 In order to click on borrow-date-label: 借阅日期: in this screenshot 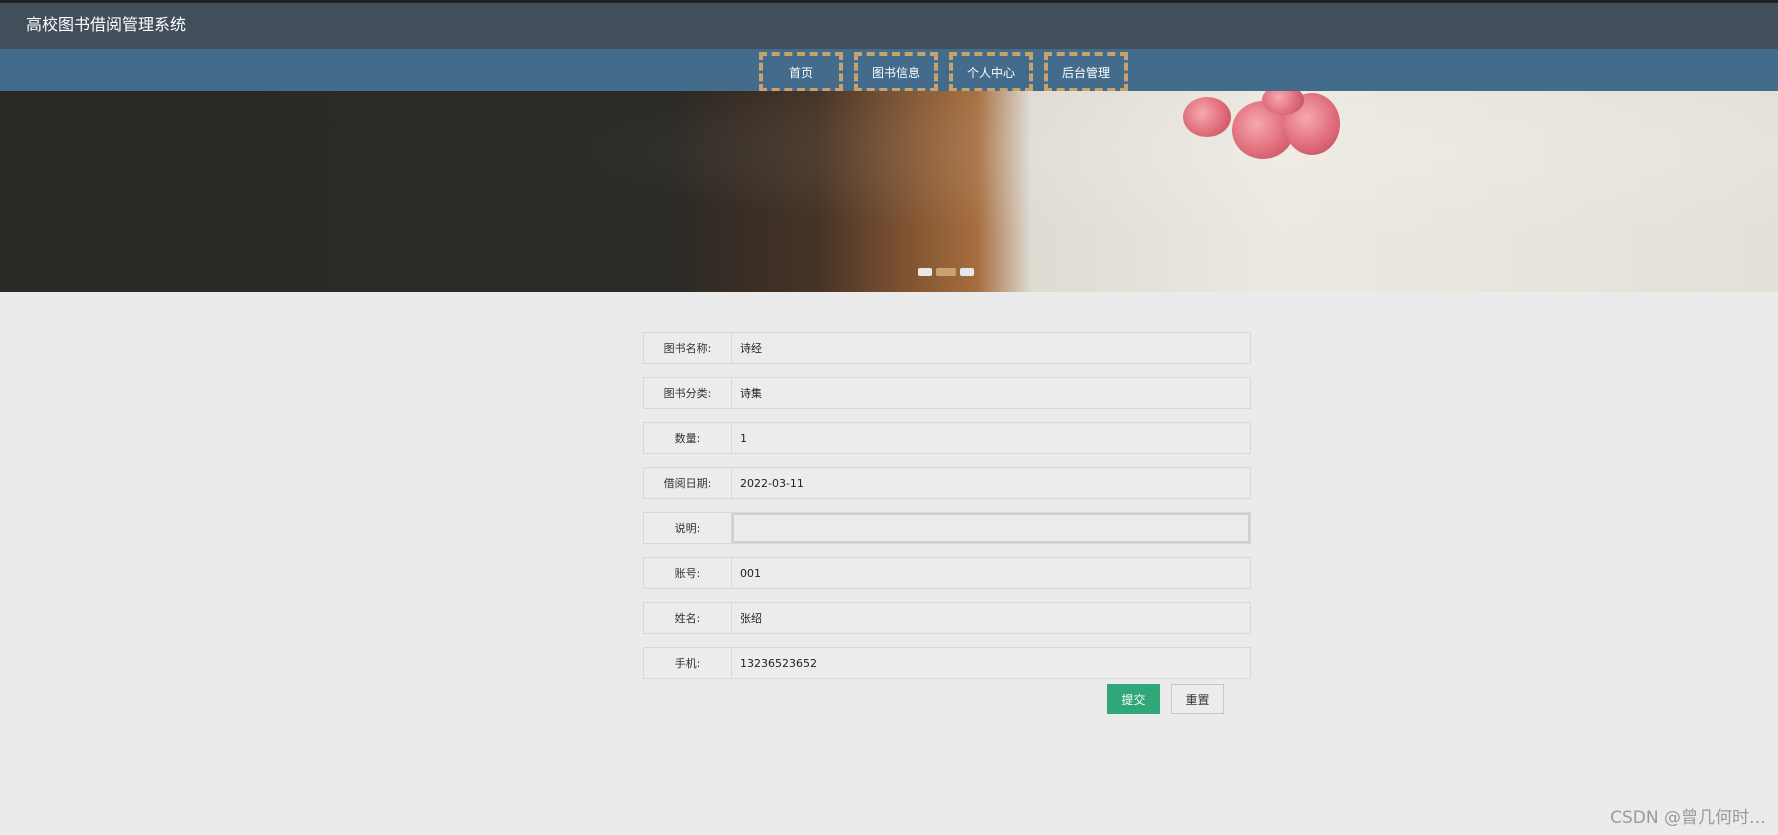, I will do `click(688, 483)`.